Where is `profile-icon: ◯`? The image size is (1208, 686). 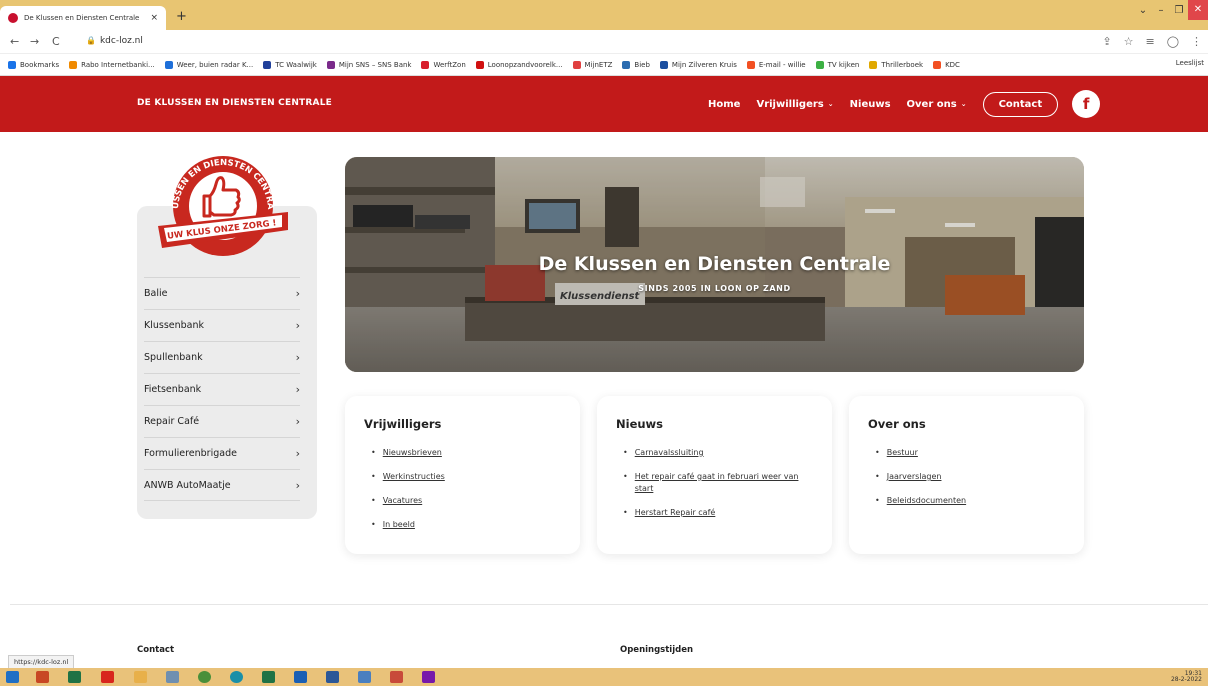 profile-icon: ◯ is located at coordinates (1173, 41).